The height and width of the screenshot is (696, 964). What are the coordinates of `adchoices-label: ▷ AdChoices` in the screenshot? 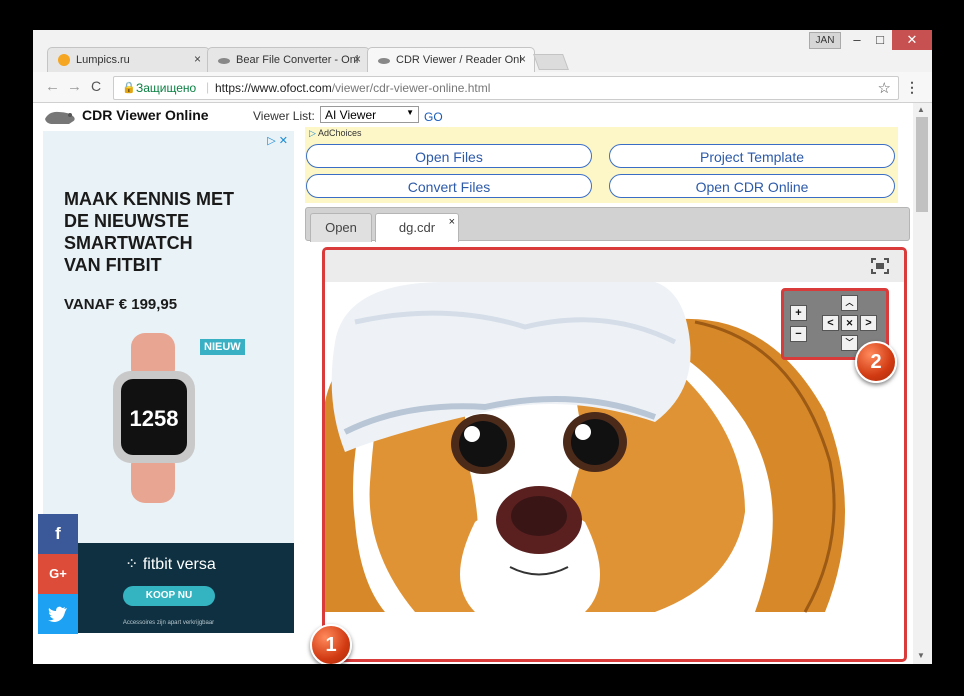 It's located at (335, 133).